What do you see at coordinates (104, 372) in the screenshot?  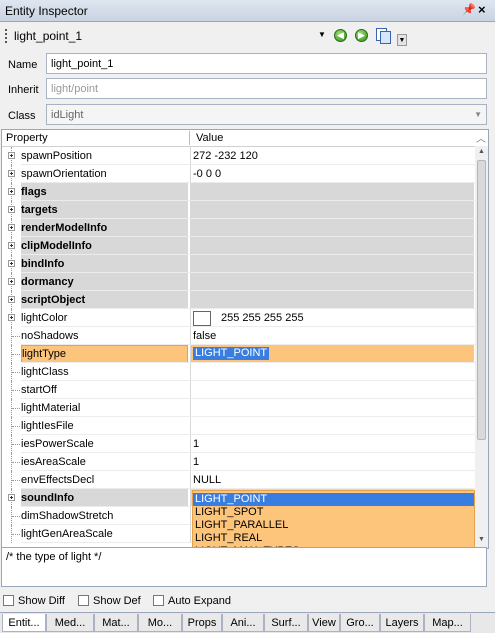 I see `property-name: lightClass` at bounding box center [104, 372].